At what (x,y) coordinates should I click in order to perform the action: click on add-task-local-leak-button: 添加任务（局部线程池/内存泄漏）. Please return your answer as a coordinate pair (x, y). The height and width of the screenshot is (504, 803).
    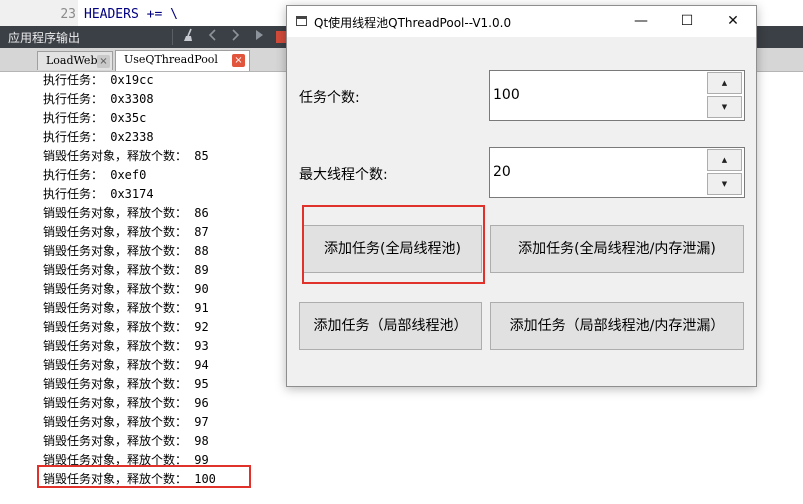
    Looking at the image, I should click on (617, 326).